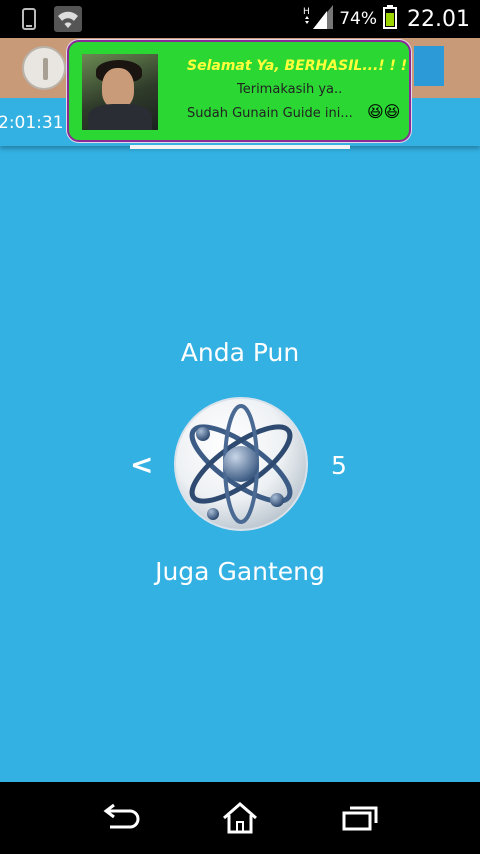 The width and height of the screenshot is (480, 854). I want to click on heading-text: Anda Pun, so click(240, 352).